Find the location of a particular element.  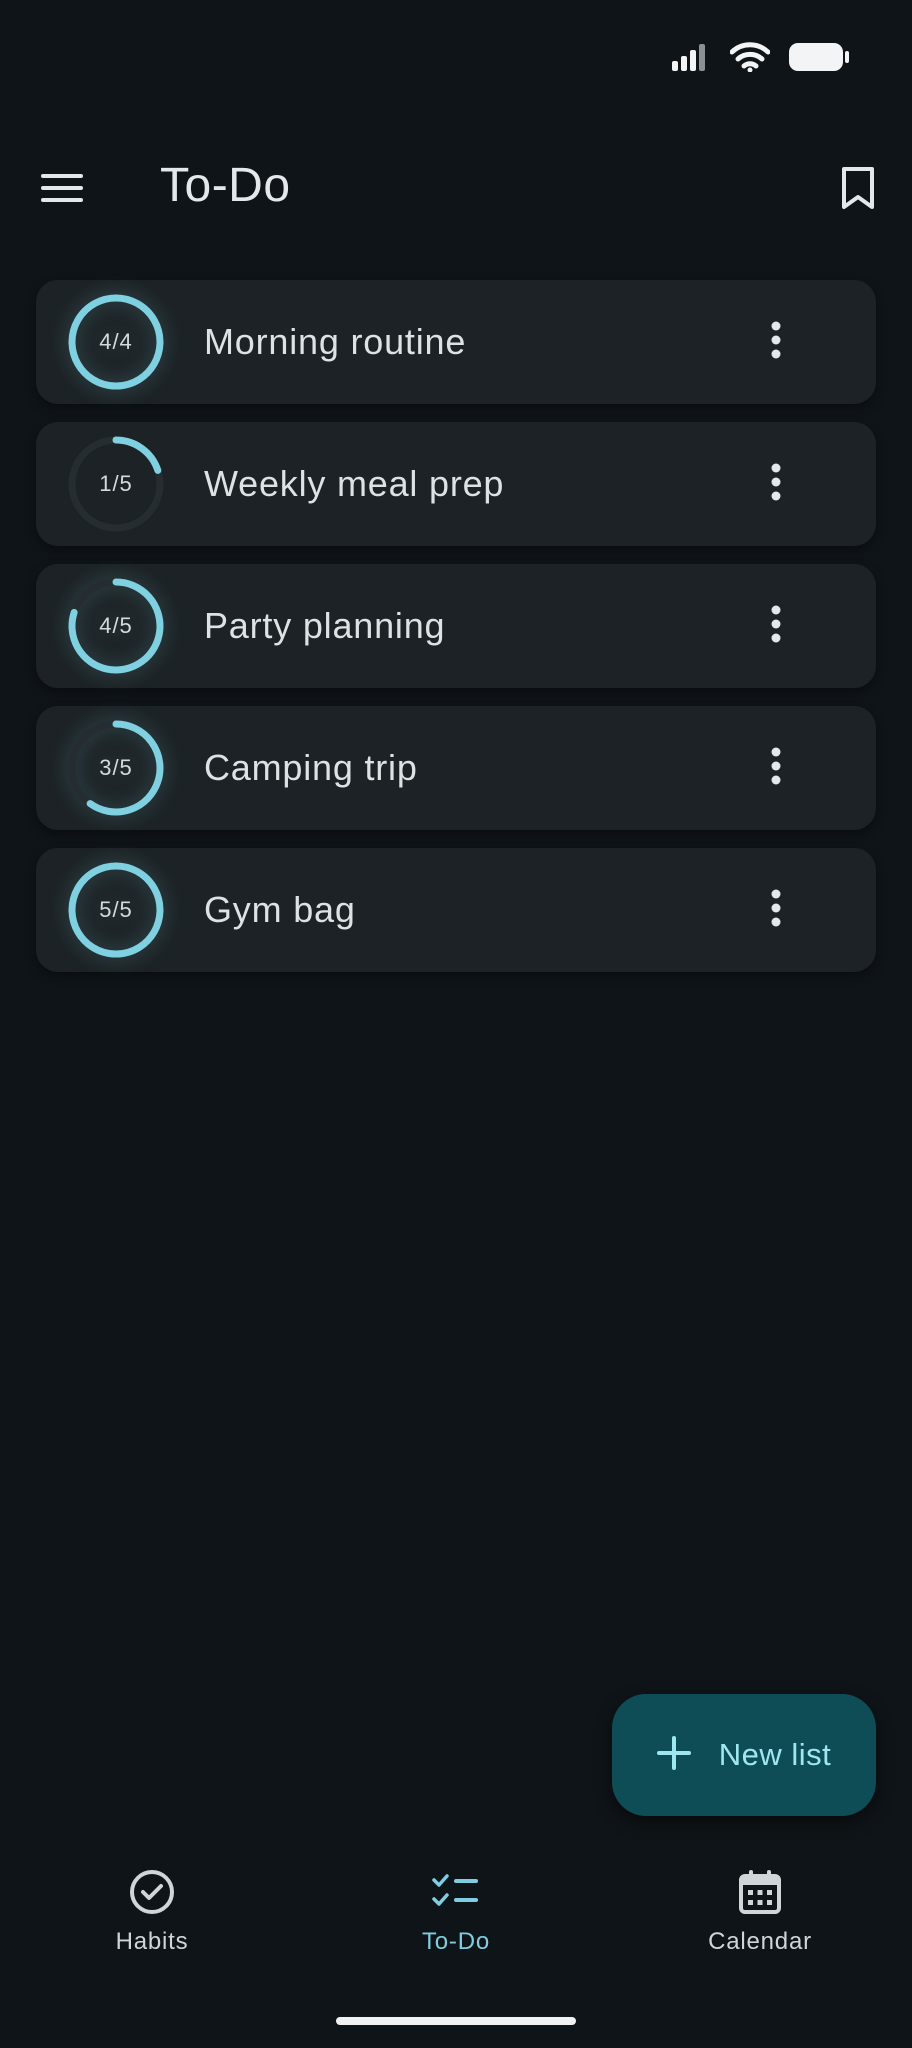

bottom-navigation: Habits To-Do Calendar is located at coordinates (456, 1927).